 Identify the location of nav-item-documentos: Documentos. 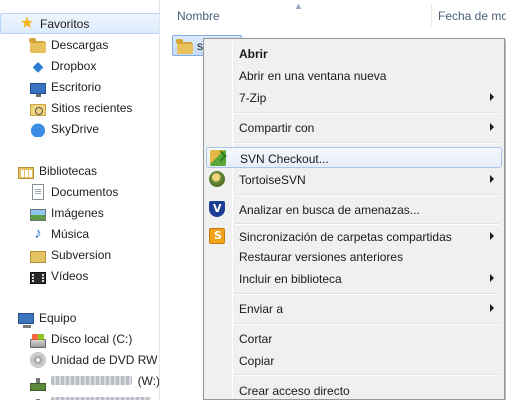
(79, 191).